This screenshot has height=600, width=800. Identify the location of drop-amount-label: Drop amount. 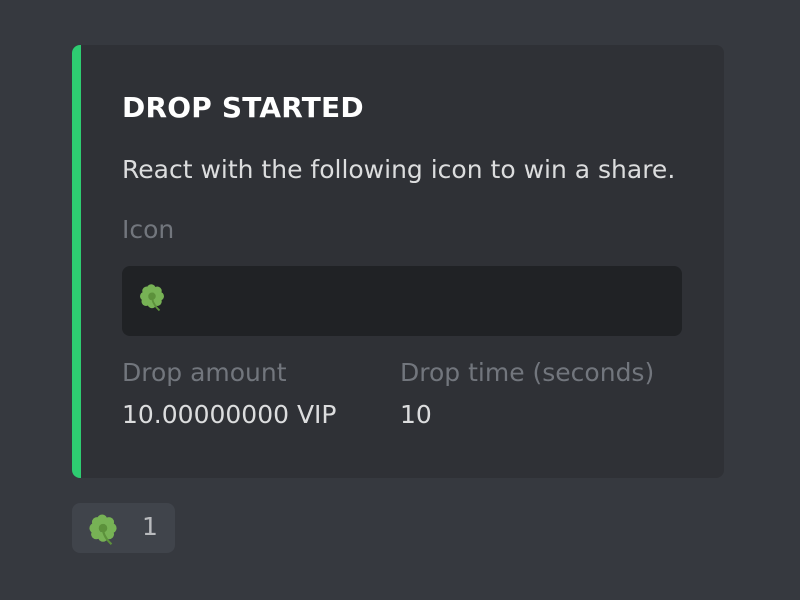
(204, 372).